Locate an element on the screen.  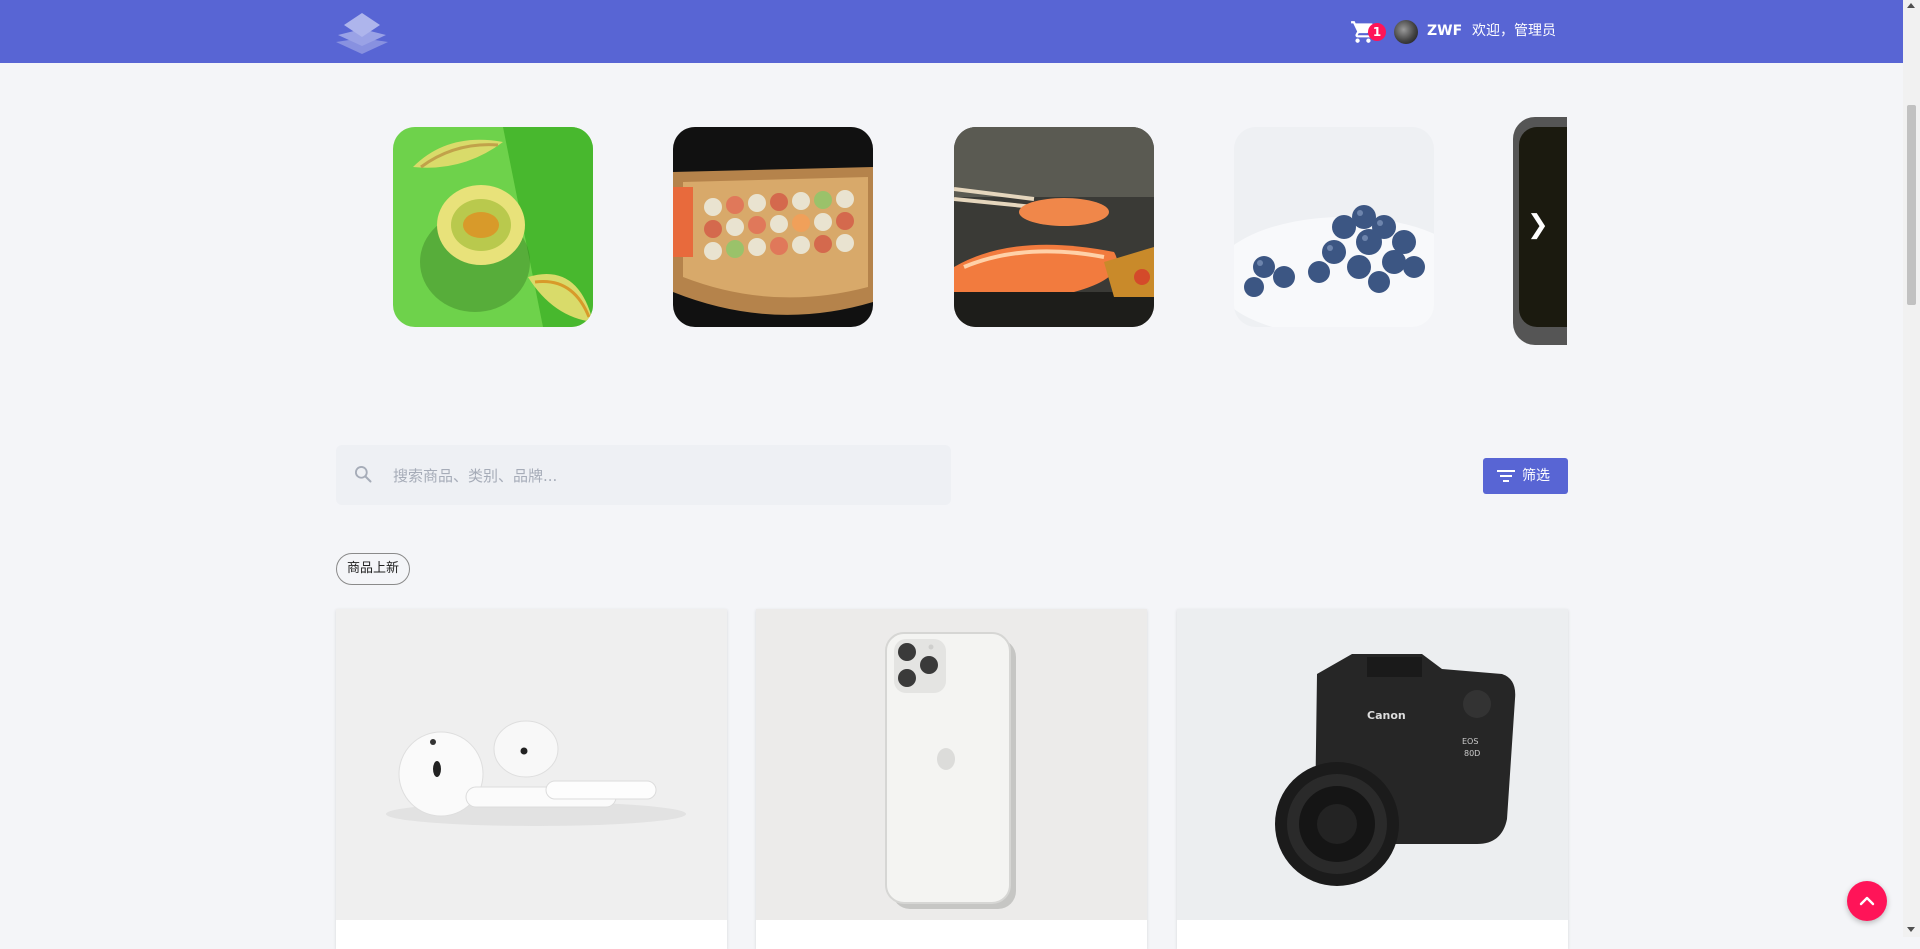
search-icon is located at coordinates (363, 474).